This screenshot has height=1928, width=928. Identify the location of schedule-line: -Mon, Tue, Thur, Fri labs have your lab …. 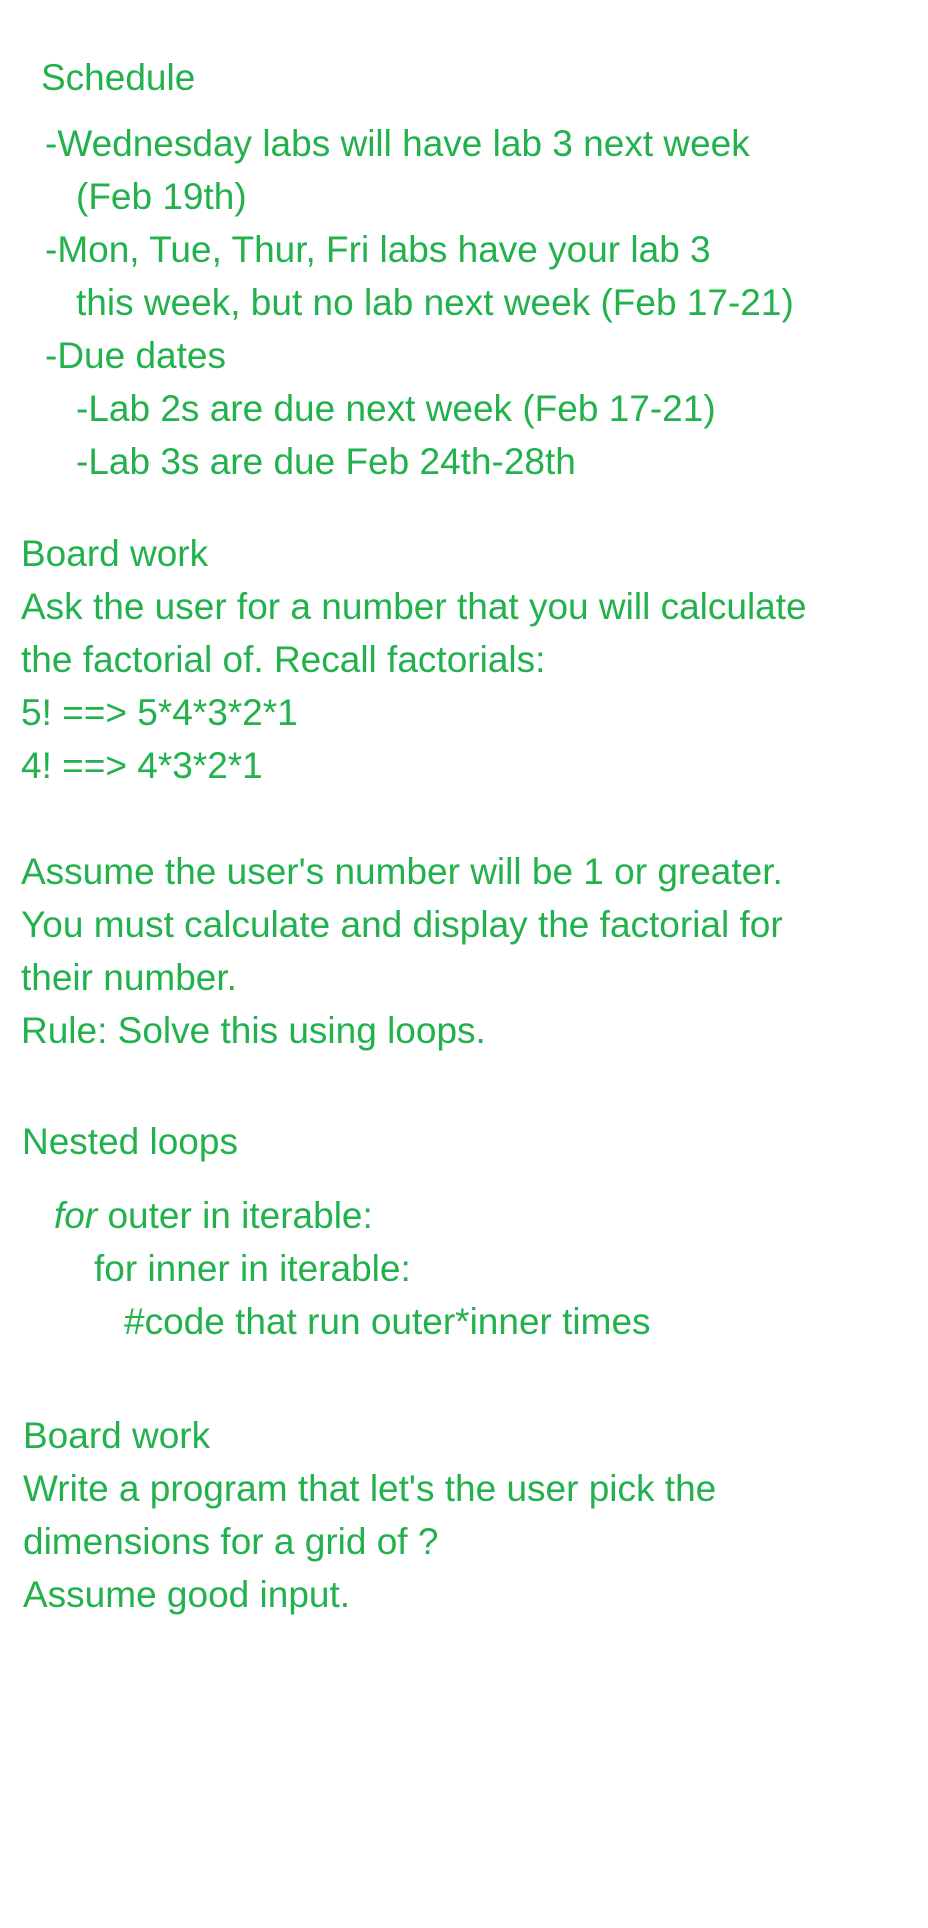
(378, 249).